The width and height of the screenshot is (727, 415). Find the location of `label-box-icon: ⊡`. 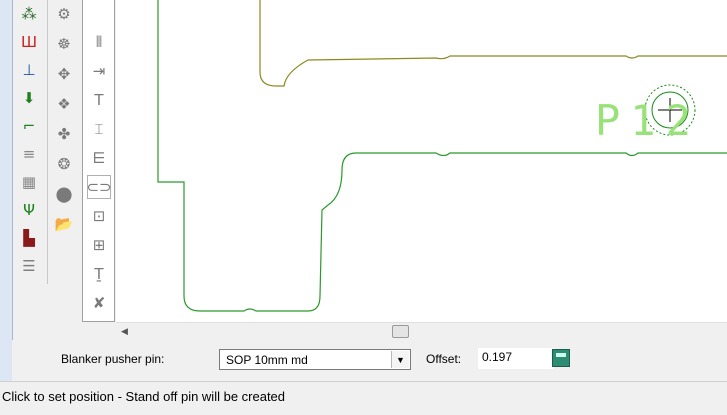

label-box-icon: ⊡ is located at coordinates (99, 216).